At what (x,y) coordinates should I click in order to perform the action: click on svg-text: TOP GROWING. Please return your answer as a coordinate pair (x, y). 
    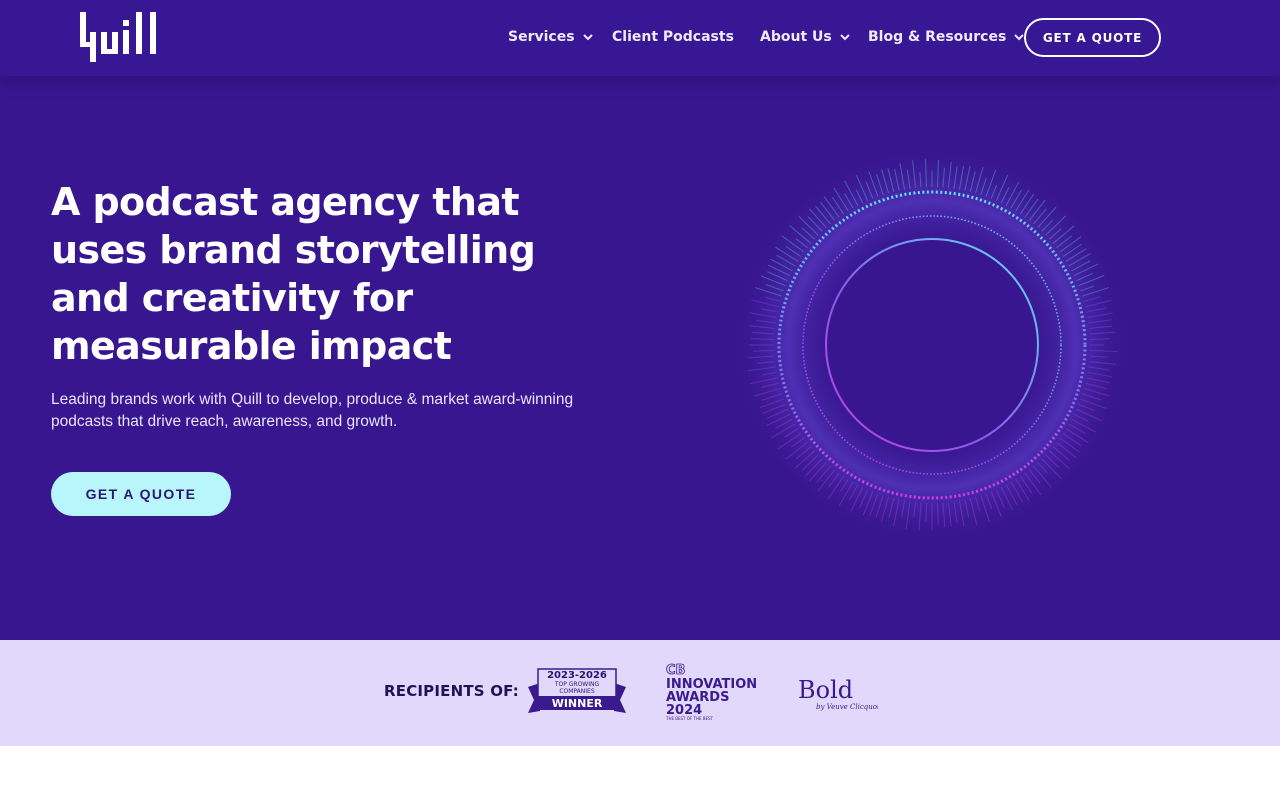
    Looking at the image, I should click on (577, 684).